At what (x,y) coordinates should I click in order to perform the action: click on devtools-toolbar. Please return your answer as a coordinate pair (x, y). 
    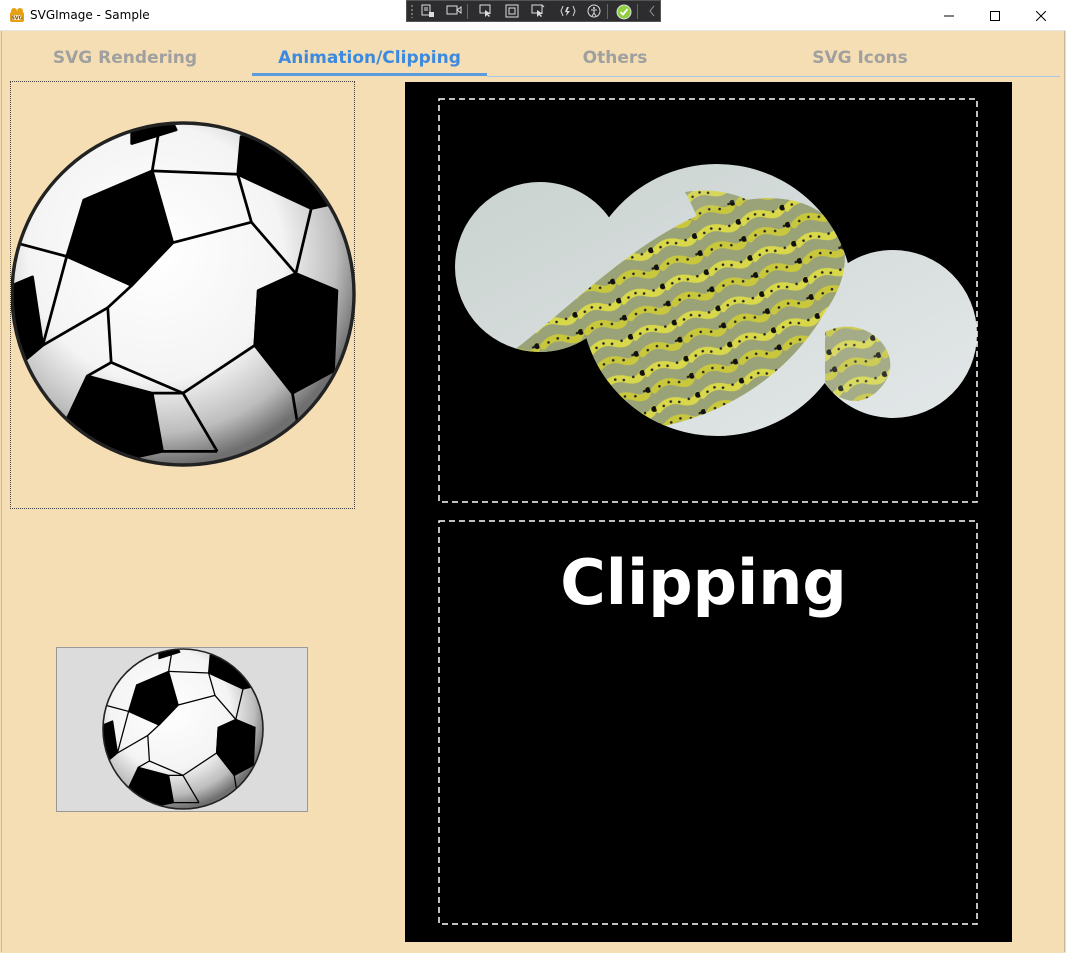
    Looking at the image, I should click on (533, 11).